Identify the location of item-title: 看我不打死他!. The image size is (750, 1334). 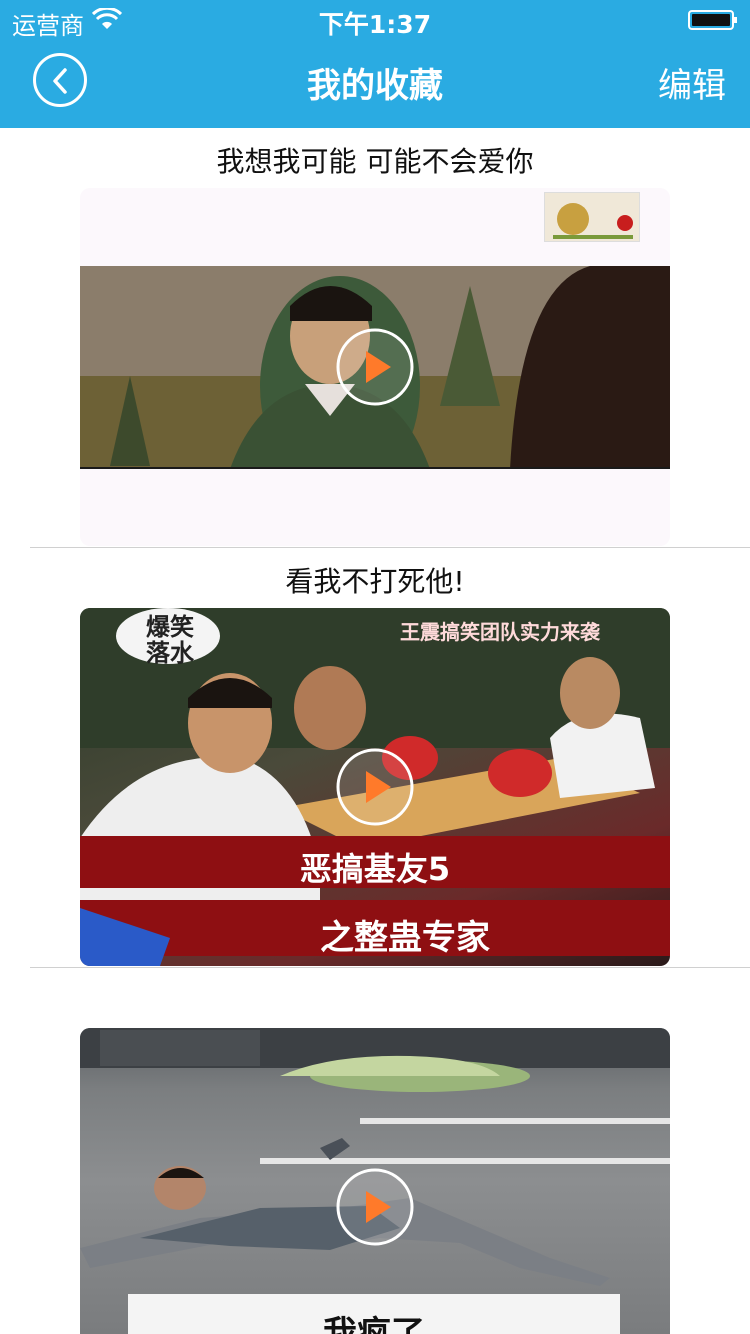
(375, 581).